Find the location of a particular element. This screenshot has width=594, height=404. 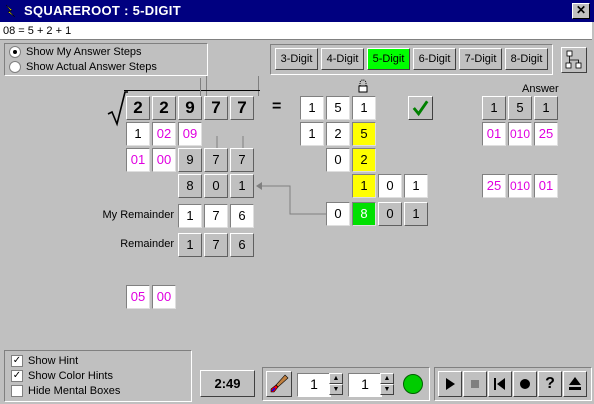

paint-brush-button is located at coordinates (279, 384).